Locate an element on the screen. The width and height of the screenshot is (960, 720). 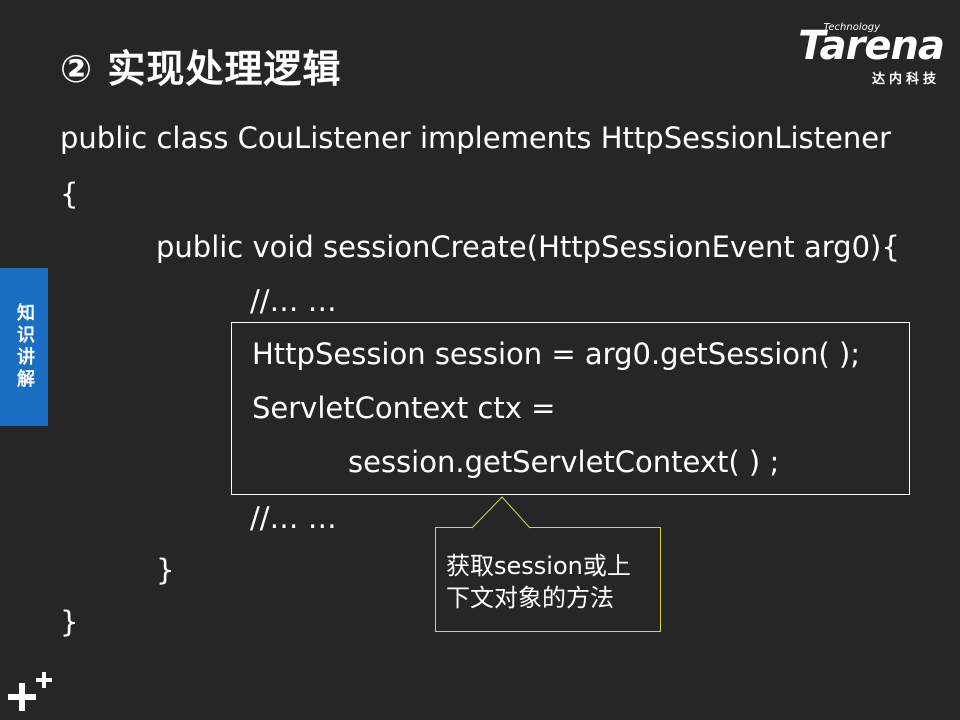
code-line-10: } is located at coordinates (69, 622).